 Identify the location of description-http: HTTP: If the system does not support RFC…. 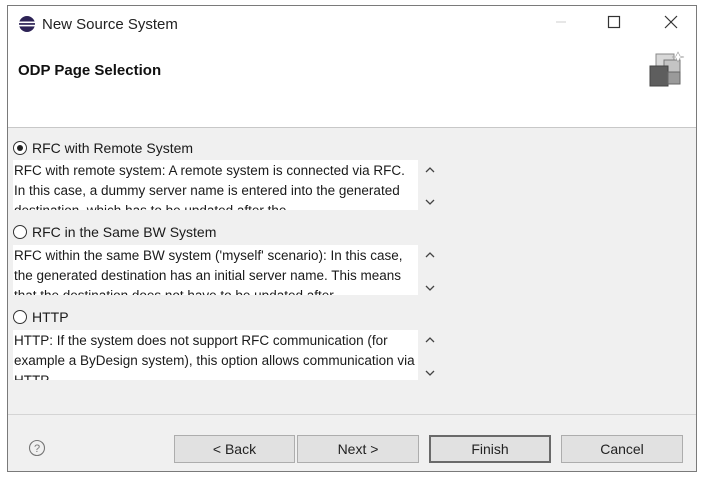
(215, 355).